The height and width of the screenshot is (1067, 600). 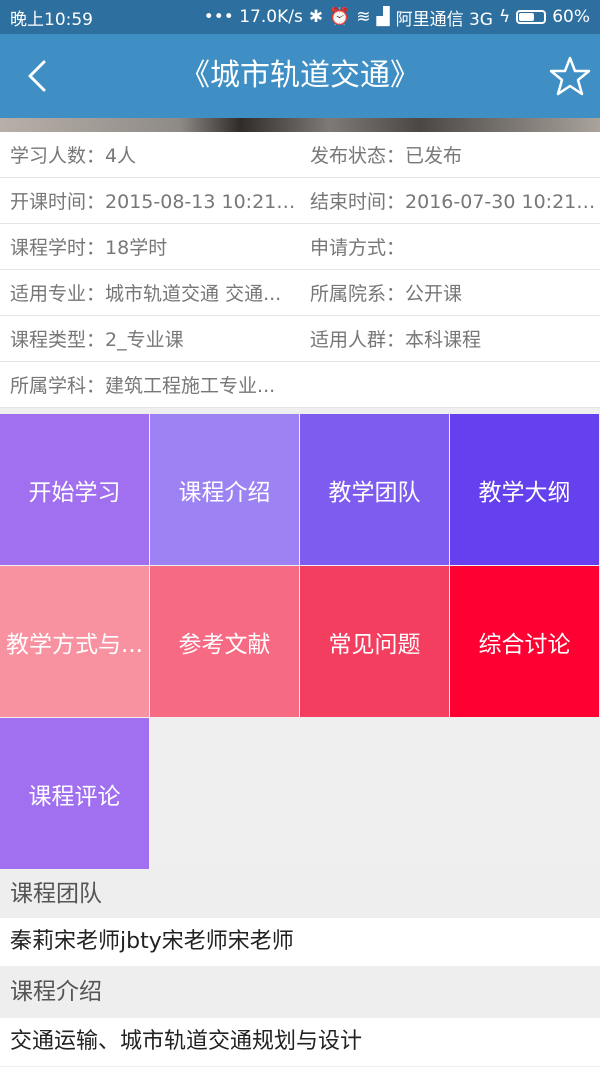 I want to click on menu-tile: 参考文献, so click(x=224, y=641).